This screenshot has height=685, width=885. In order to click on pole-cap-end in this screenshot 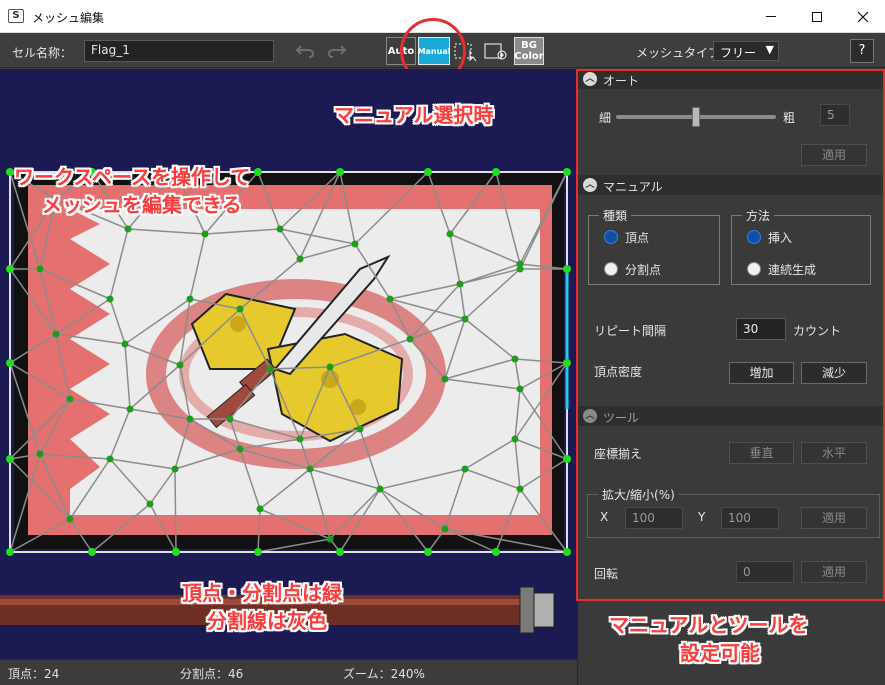, I will do `click(544, 610)`.